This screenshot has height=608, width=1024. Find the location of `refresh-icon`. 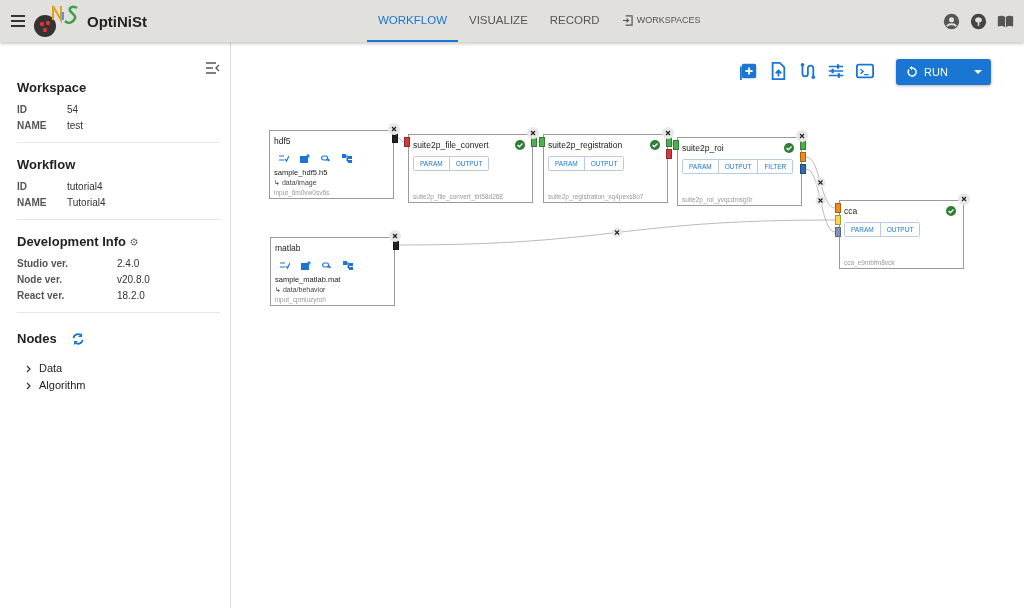

refresh-icon is located at coordinates (77, 338).